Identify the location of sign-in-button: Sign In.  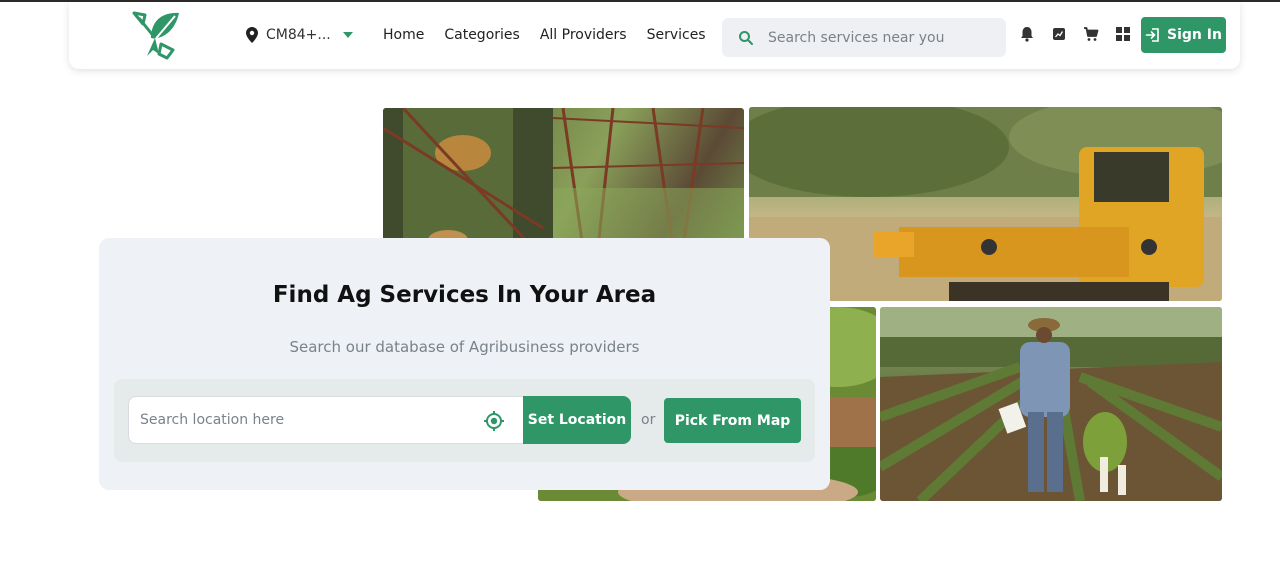
(1183, 35).